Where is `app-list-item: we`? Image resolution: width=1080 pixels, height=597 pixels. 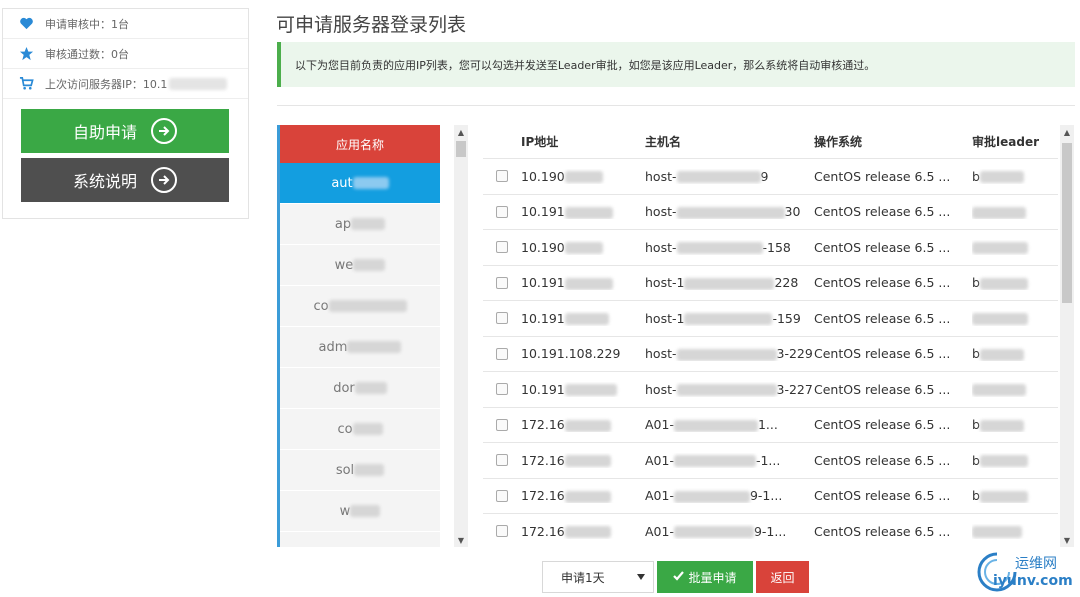
app-list-item: we is located at coordinates (360, 265).